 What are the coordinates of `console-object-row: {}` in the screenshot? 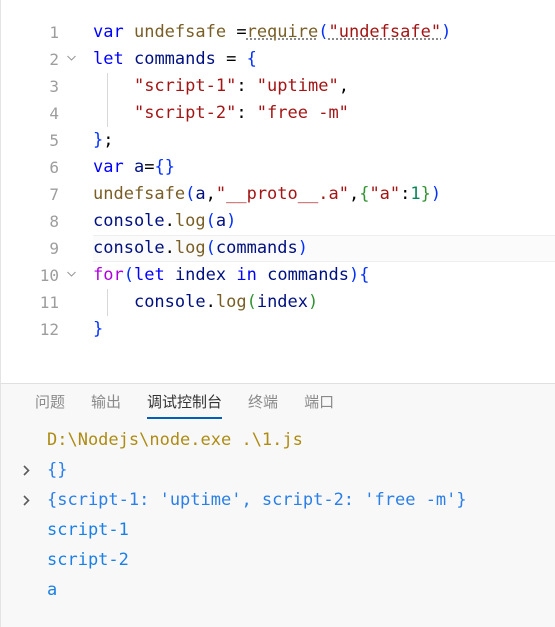 It's located at (278, 470).